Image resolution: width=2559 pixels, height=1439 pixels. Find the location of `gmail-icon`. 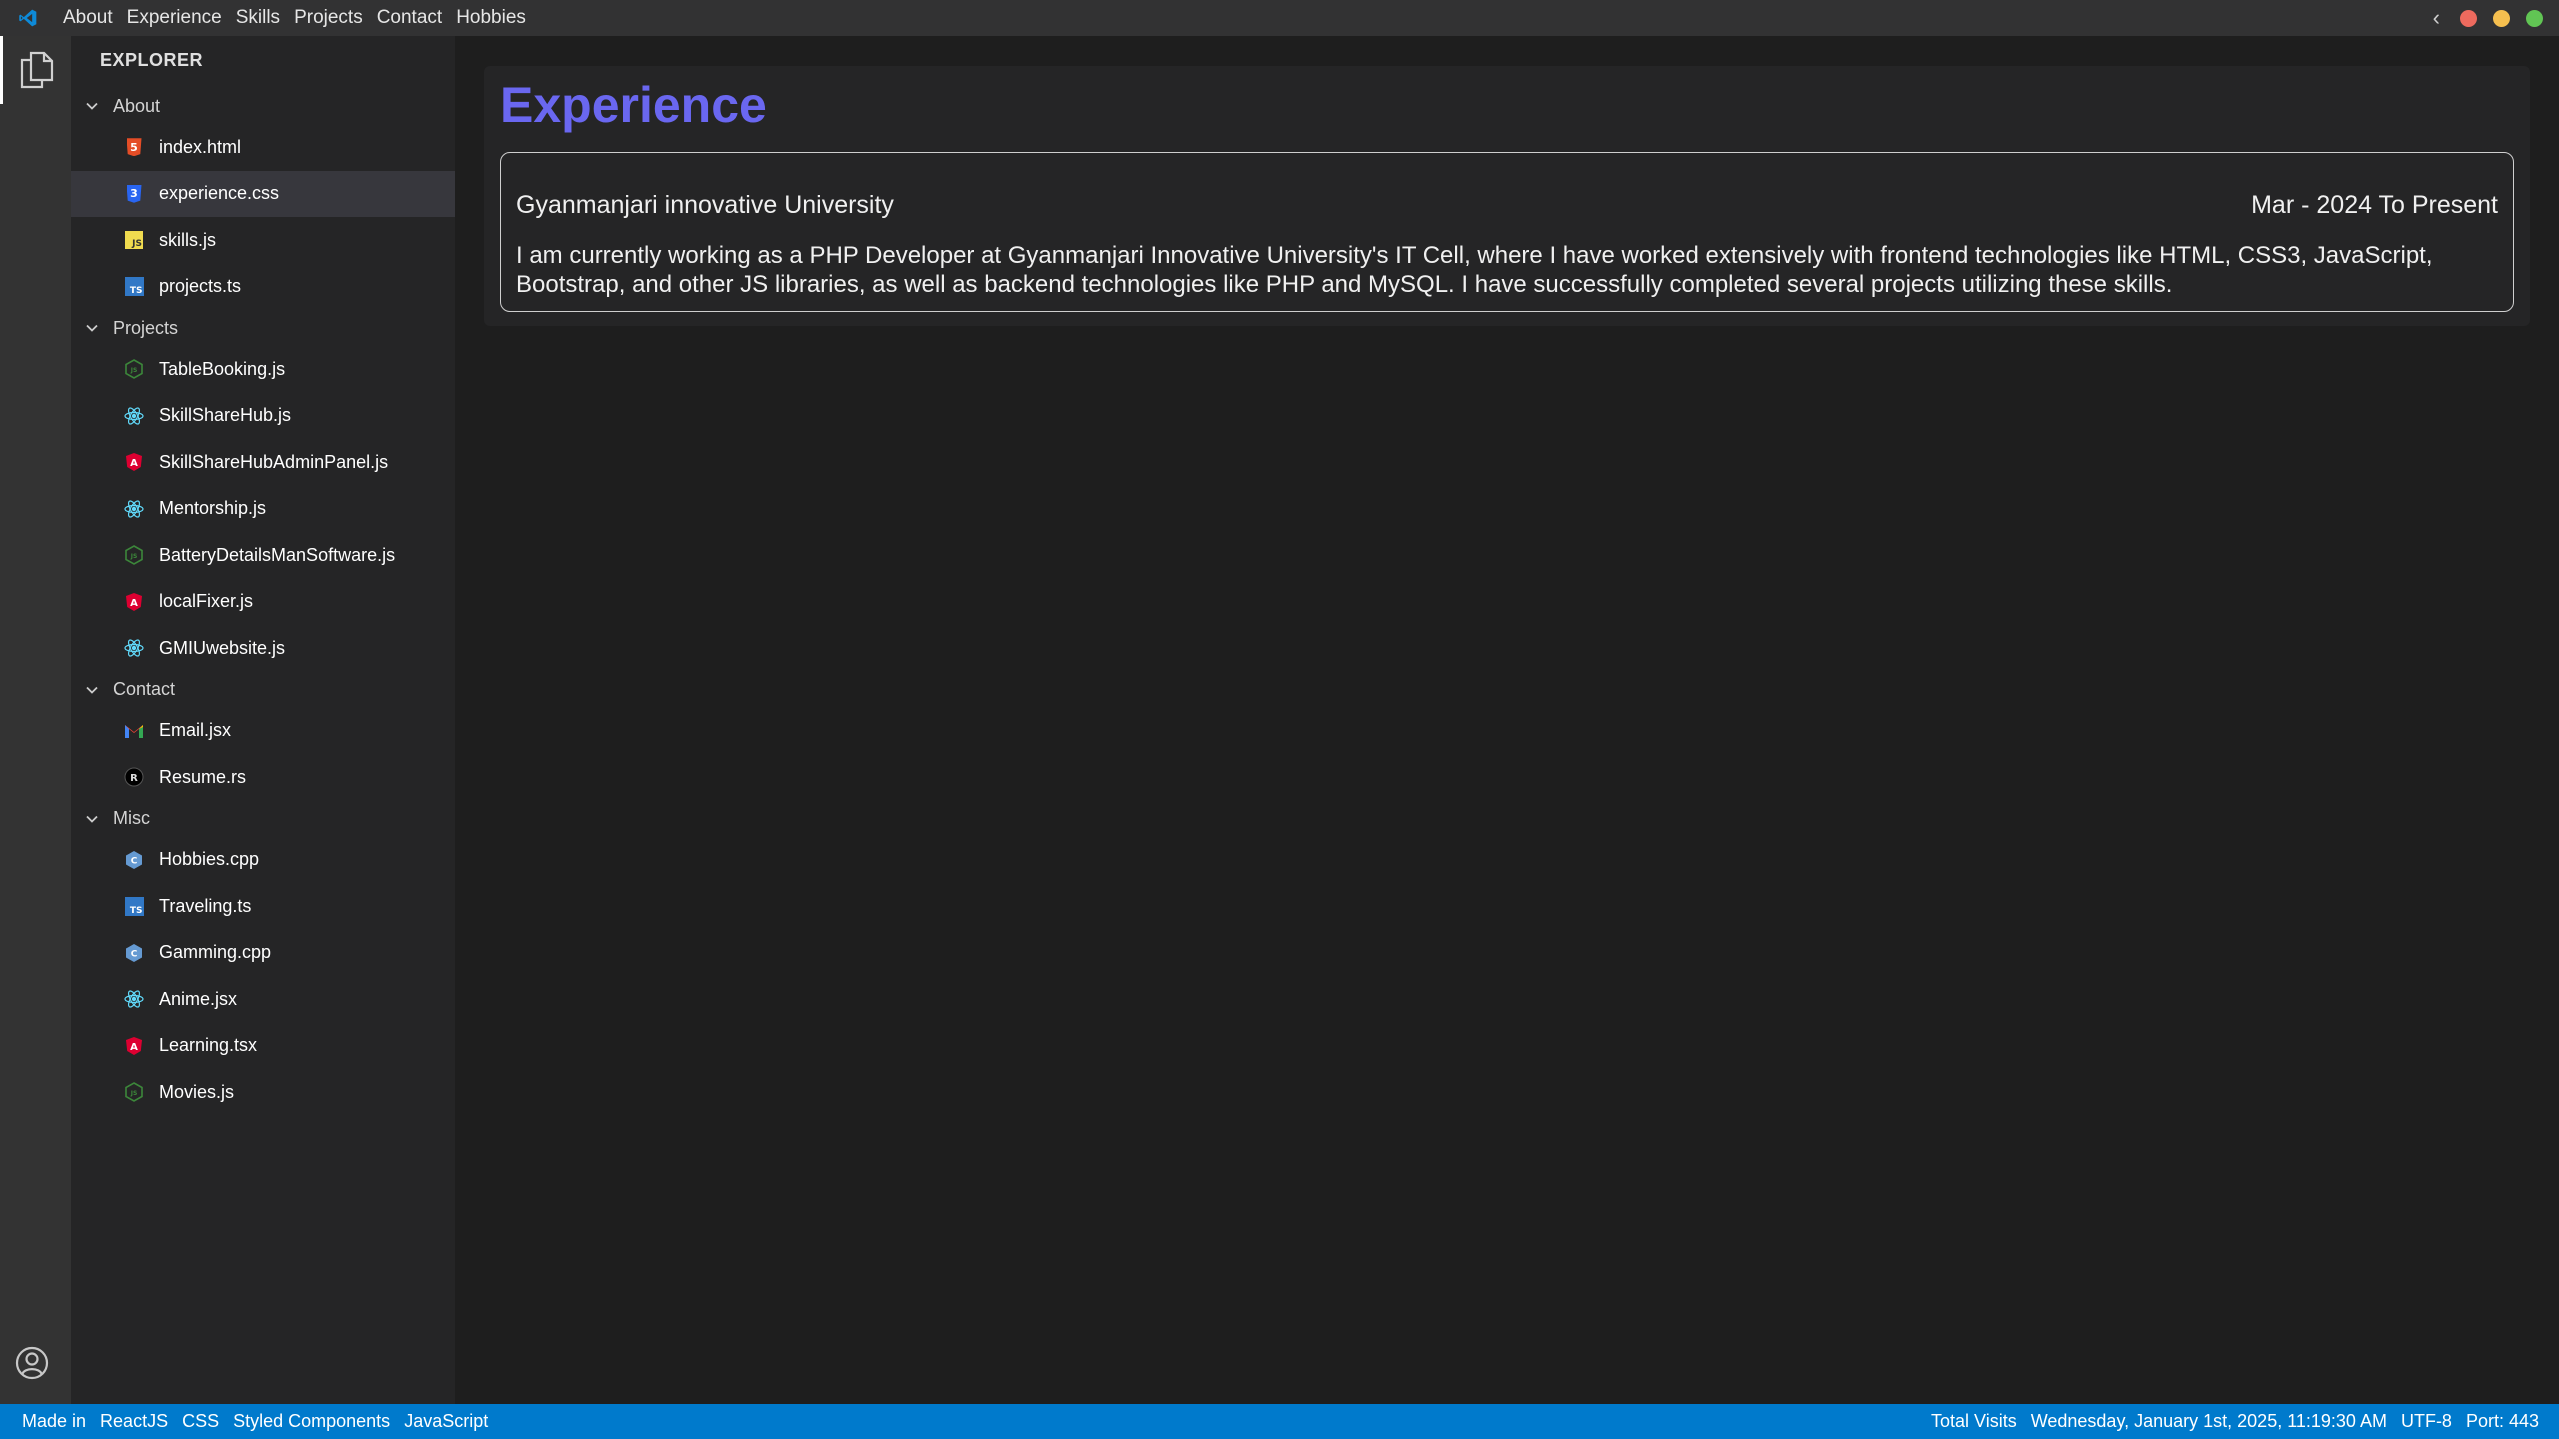

gmail-icon is located at coordinates (134, 731).